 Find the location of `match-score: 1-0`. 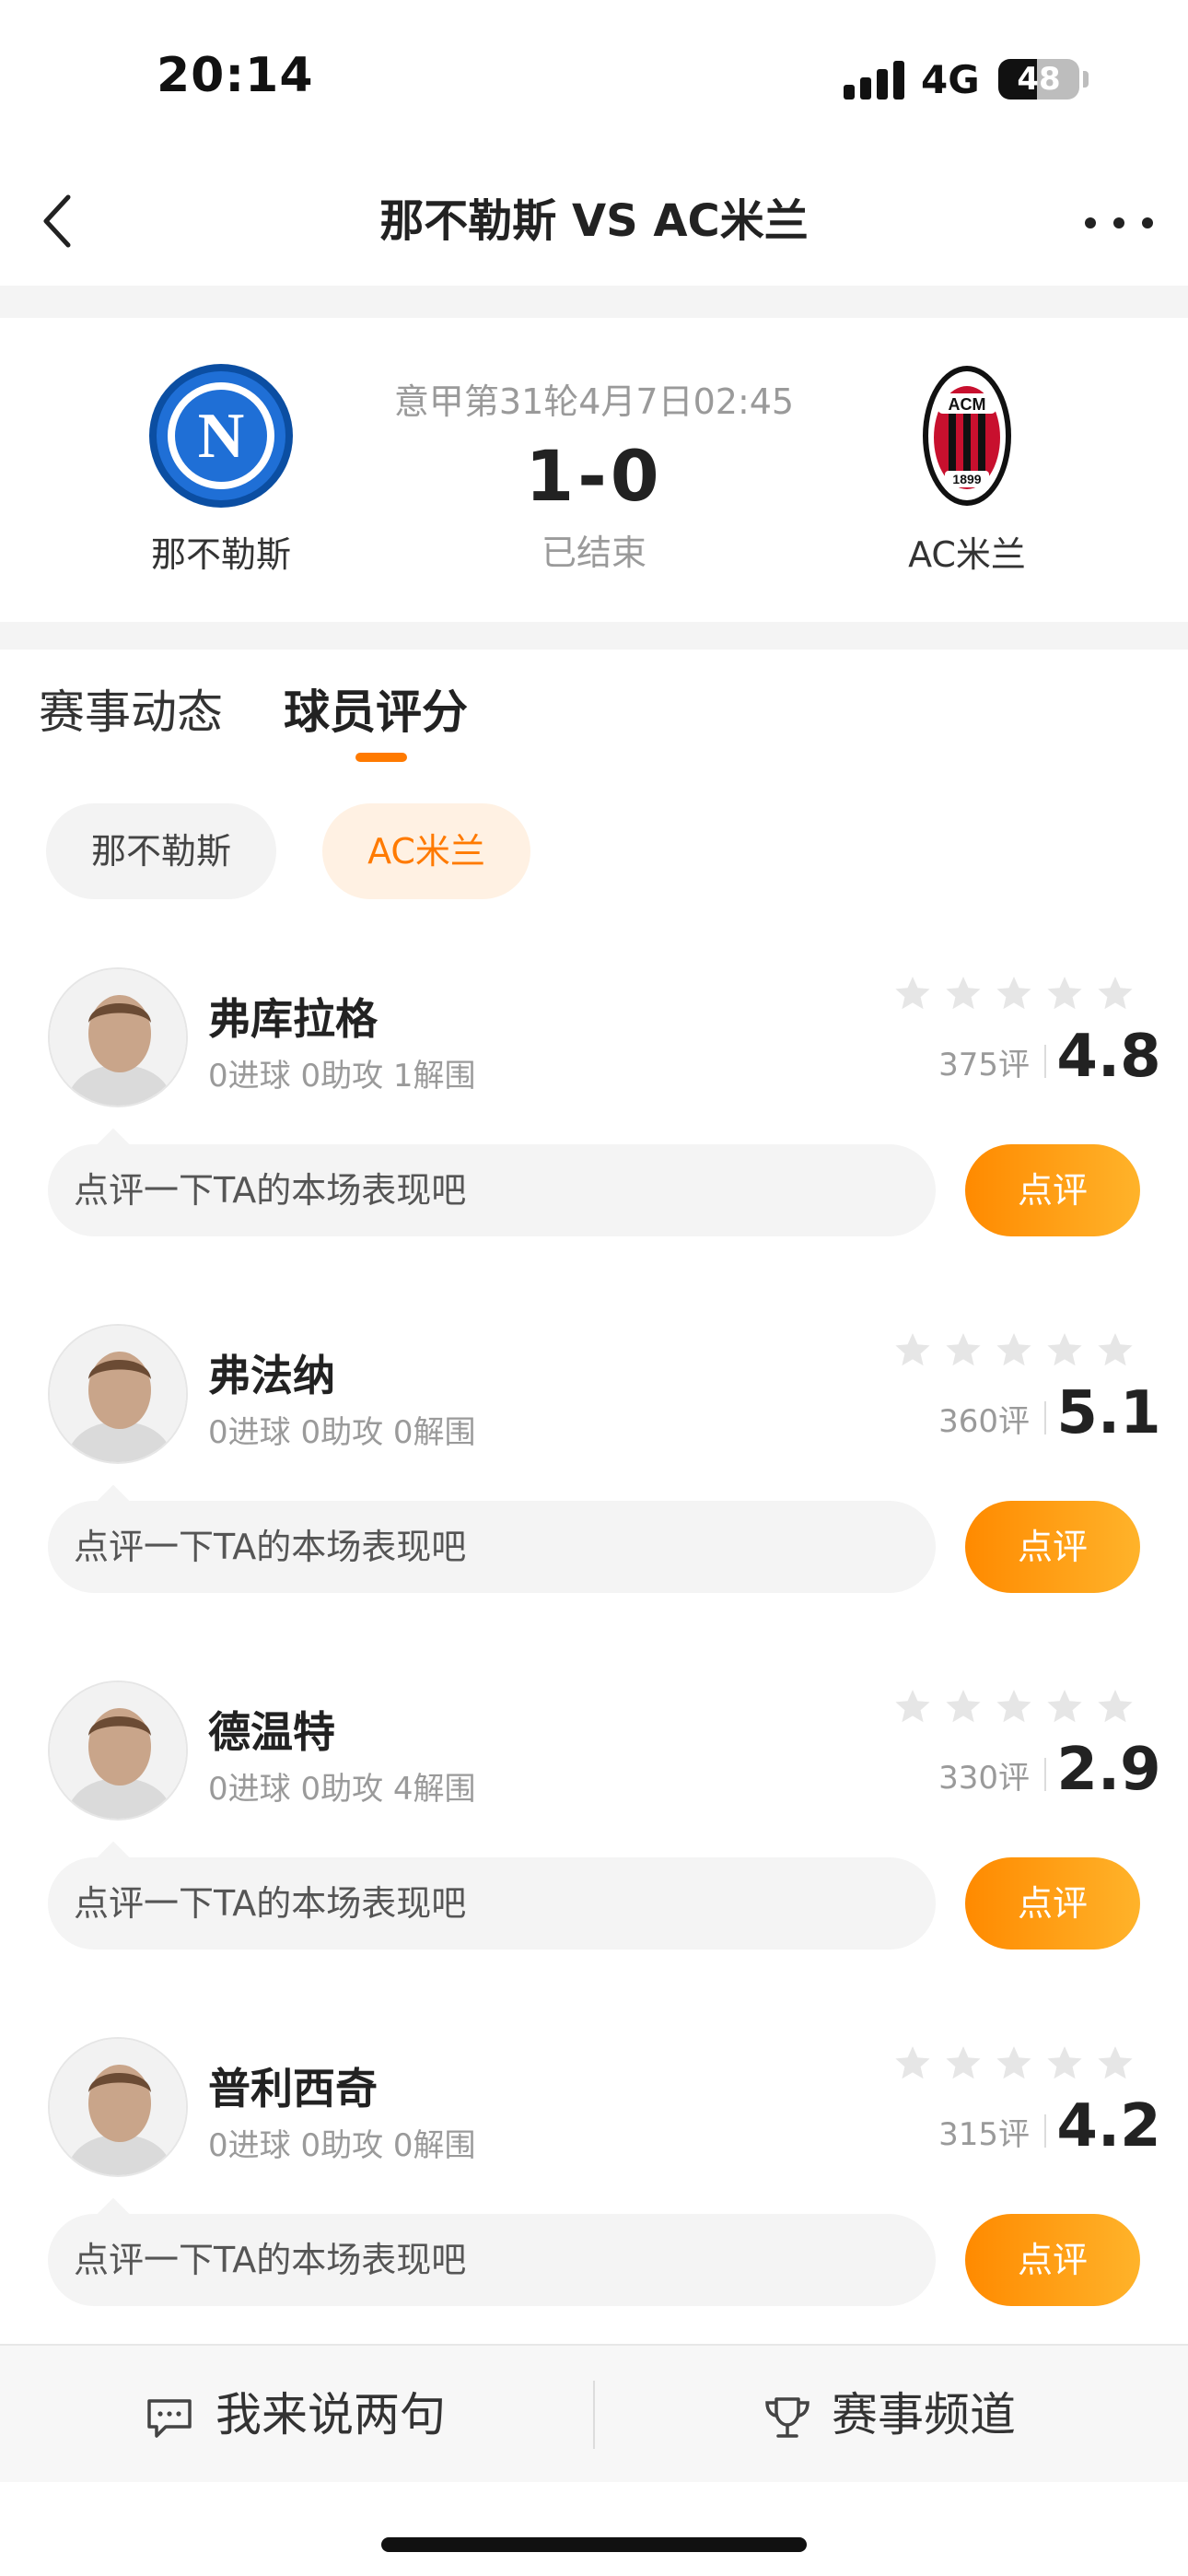

match-score: 1-0 is located at coordinates (594, 476).